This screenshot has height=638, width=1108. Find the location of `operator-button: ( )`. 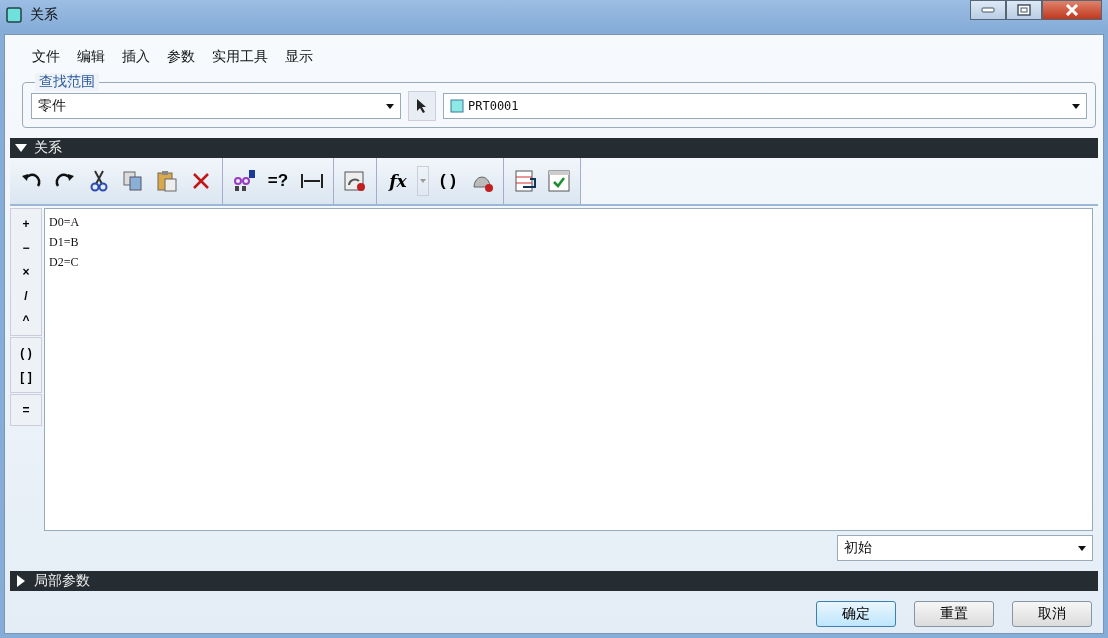

operator-button: ( ) is located at coordinates (26, 353).